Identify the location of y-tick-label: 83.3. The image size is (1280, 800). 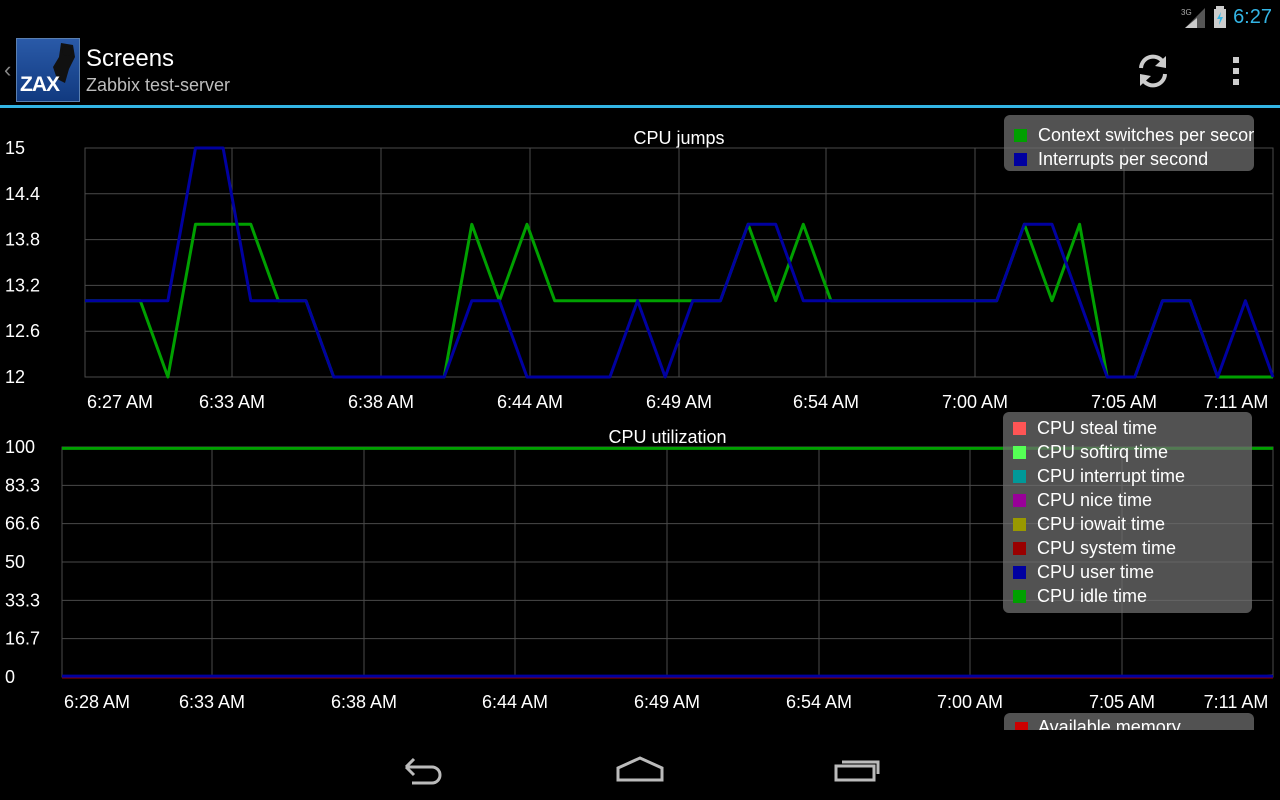
(22, 485).